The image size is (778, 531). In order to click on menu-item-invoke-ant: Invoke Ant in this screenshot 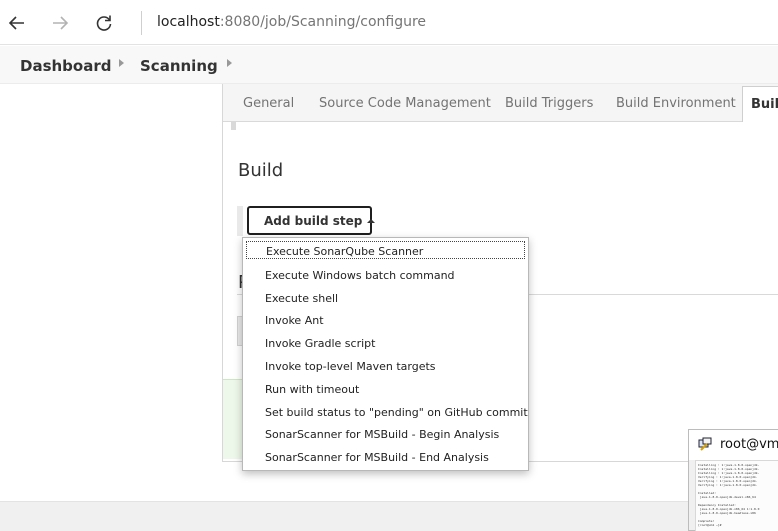, I will do `click(385, 320)`.